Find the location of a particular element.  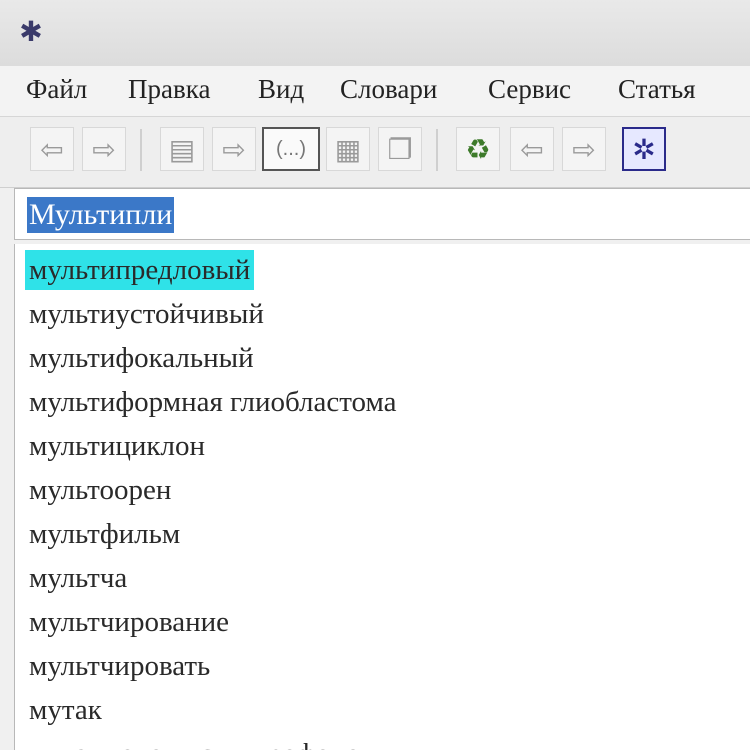

list-item: мультифокальный is located at coordinates (141, 358).